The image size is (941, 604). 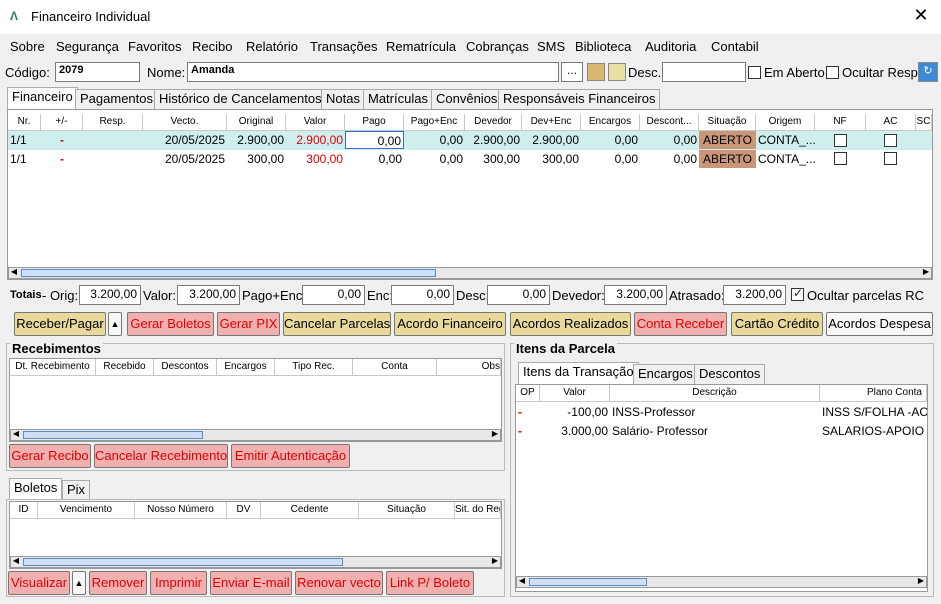 I want to click on col-header: Plano Conta, so click(x=873, y=393).